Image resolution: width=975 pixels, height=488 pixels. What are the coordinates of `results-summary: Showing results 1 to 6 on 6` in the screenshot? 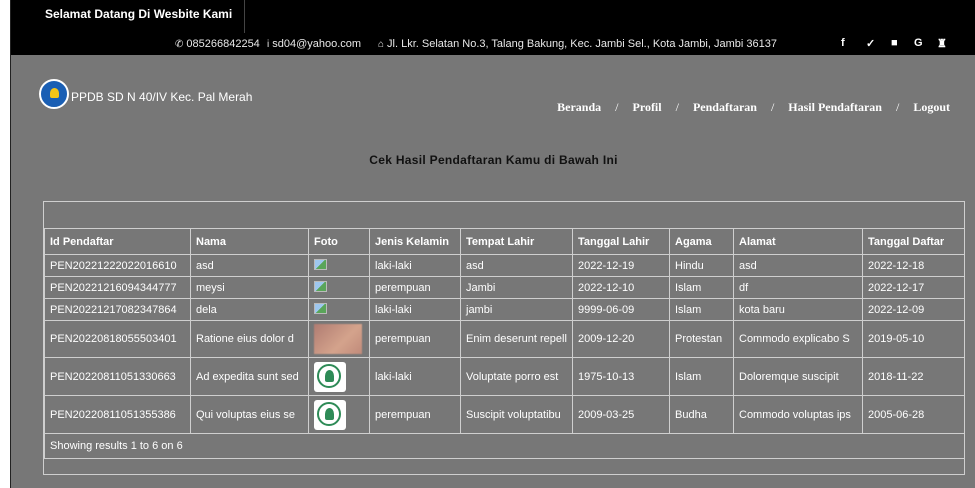 It's located at (504, 446).